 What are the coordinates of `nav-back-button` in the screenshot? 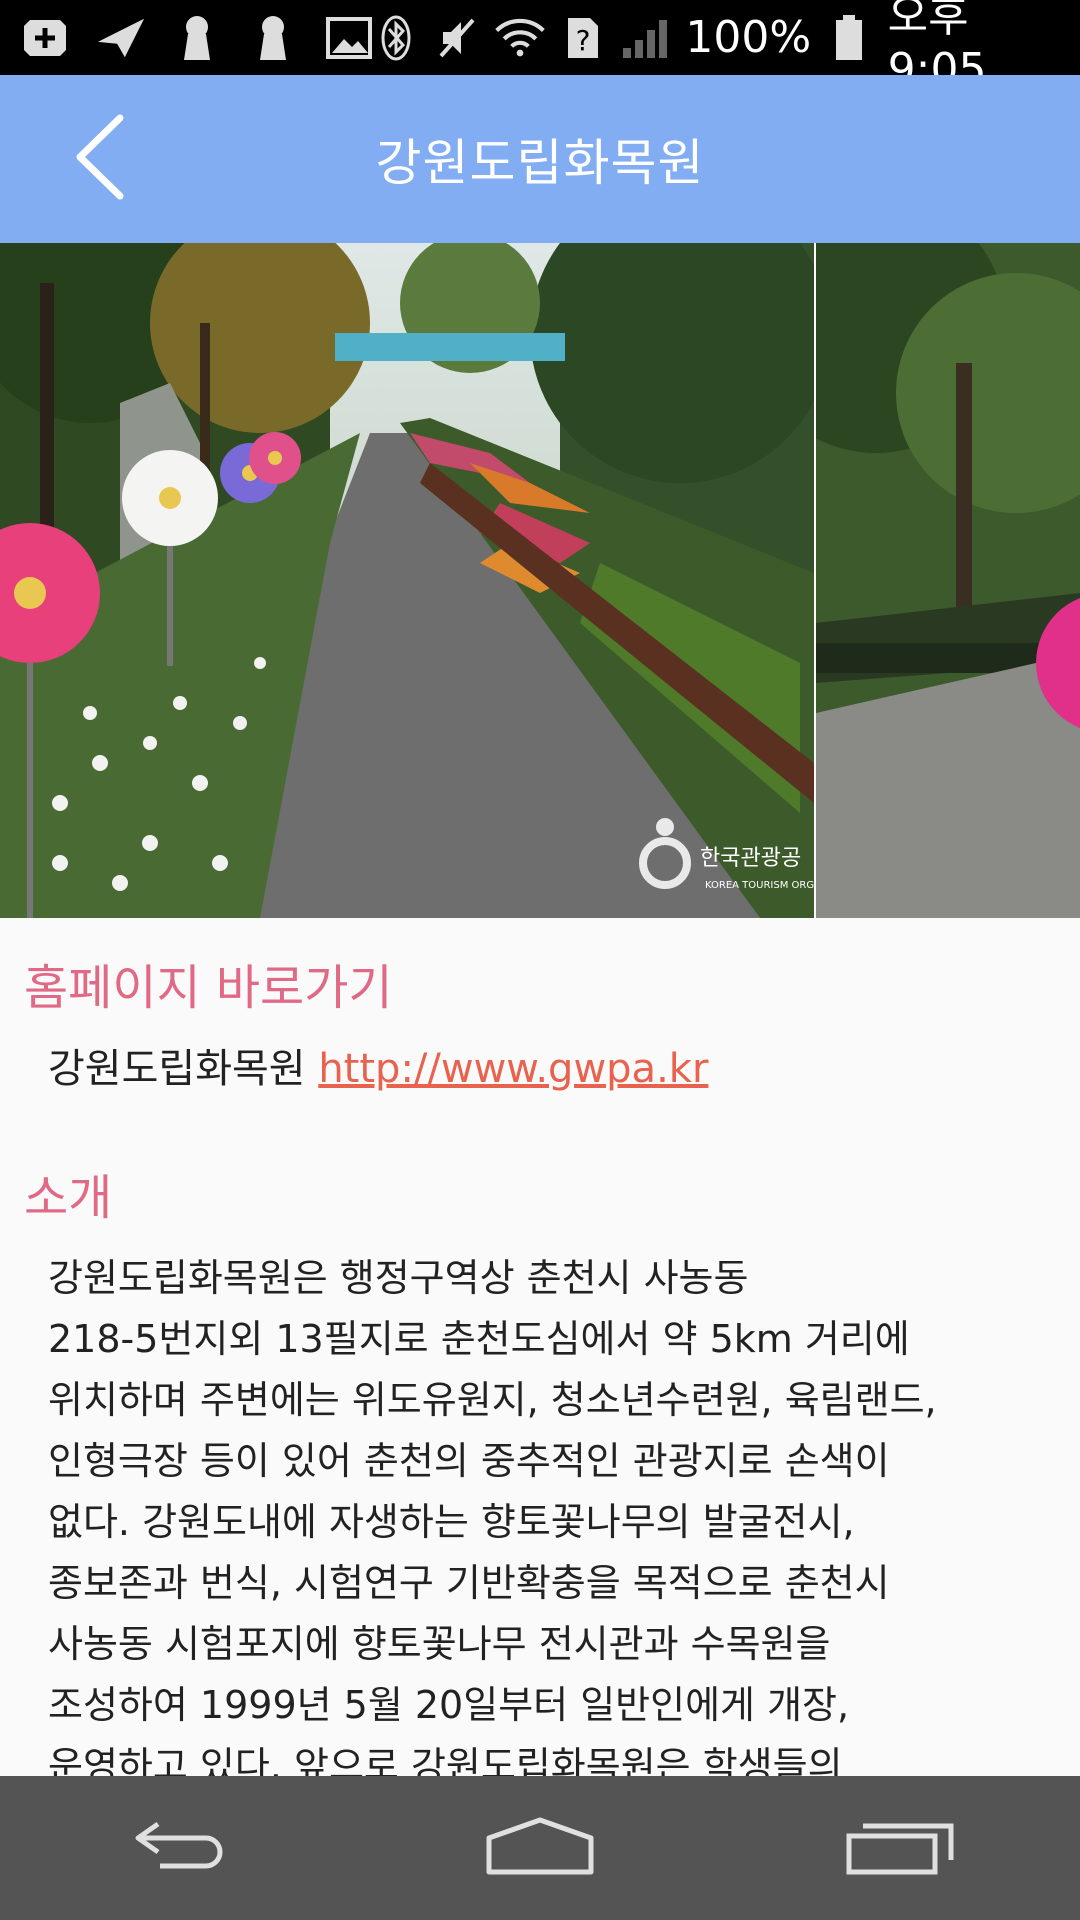 It's located at (180, 1848).